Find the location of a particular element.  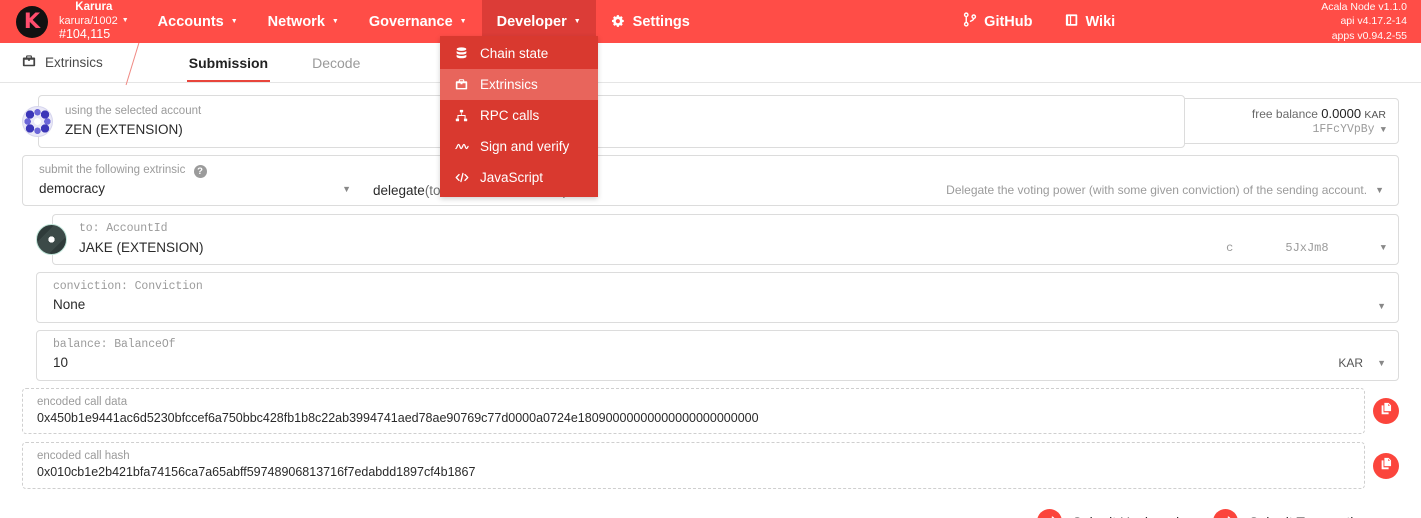

balance-unit-select: KAR ▼ is located at coordinates (1362, 363).